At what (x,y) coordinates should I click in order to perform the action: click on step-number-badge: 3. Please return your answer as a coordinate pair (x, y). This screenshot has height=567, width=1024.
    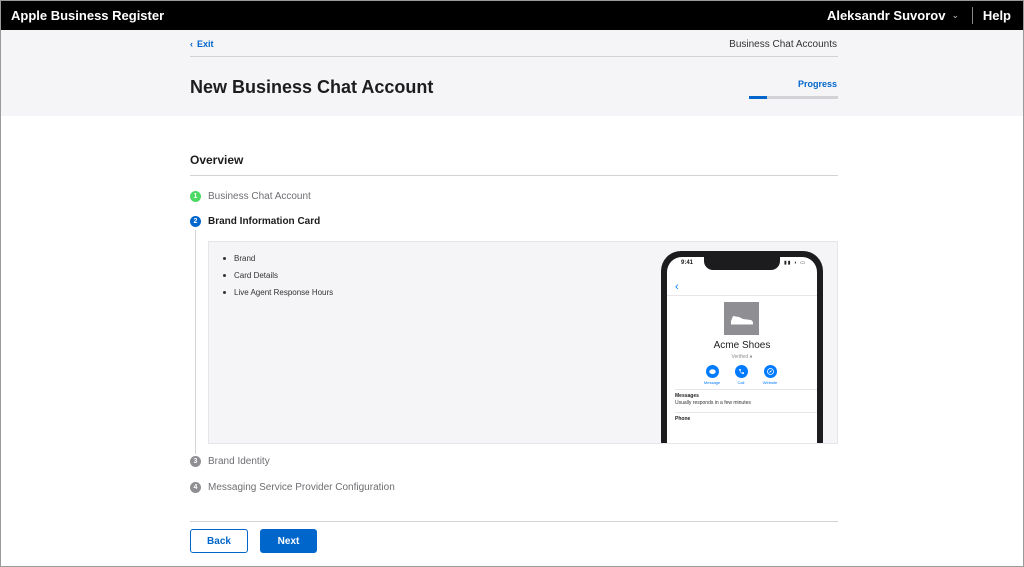
    Looking at the image, I should click on (195, 461).